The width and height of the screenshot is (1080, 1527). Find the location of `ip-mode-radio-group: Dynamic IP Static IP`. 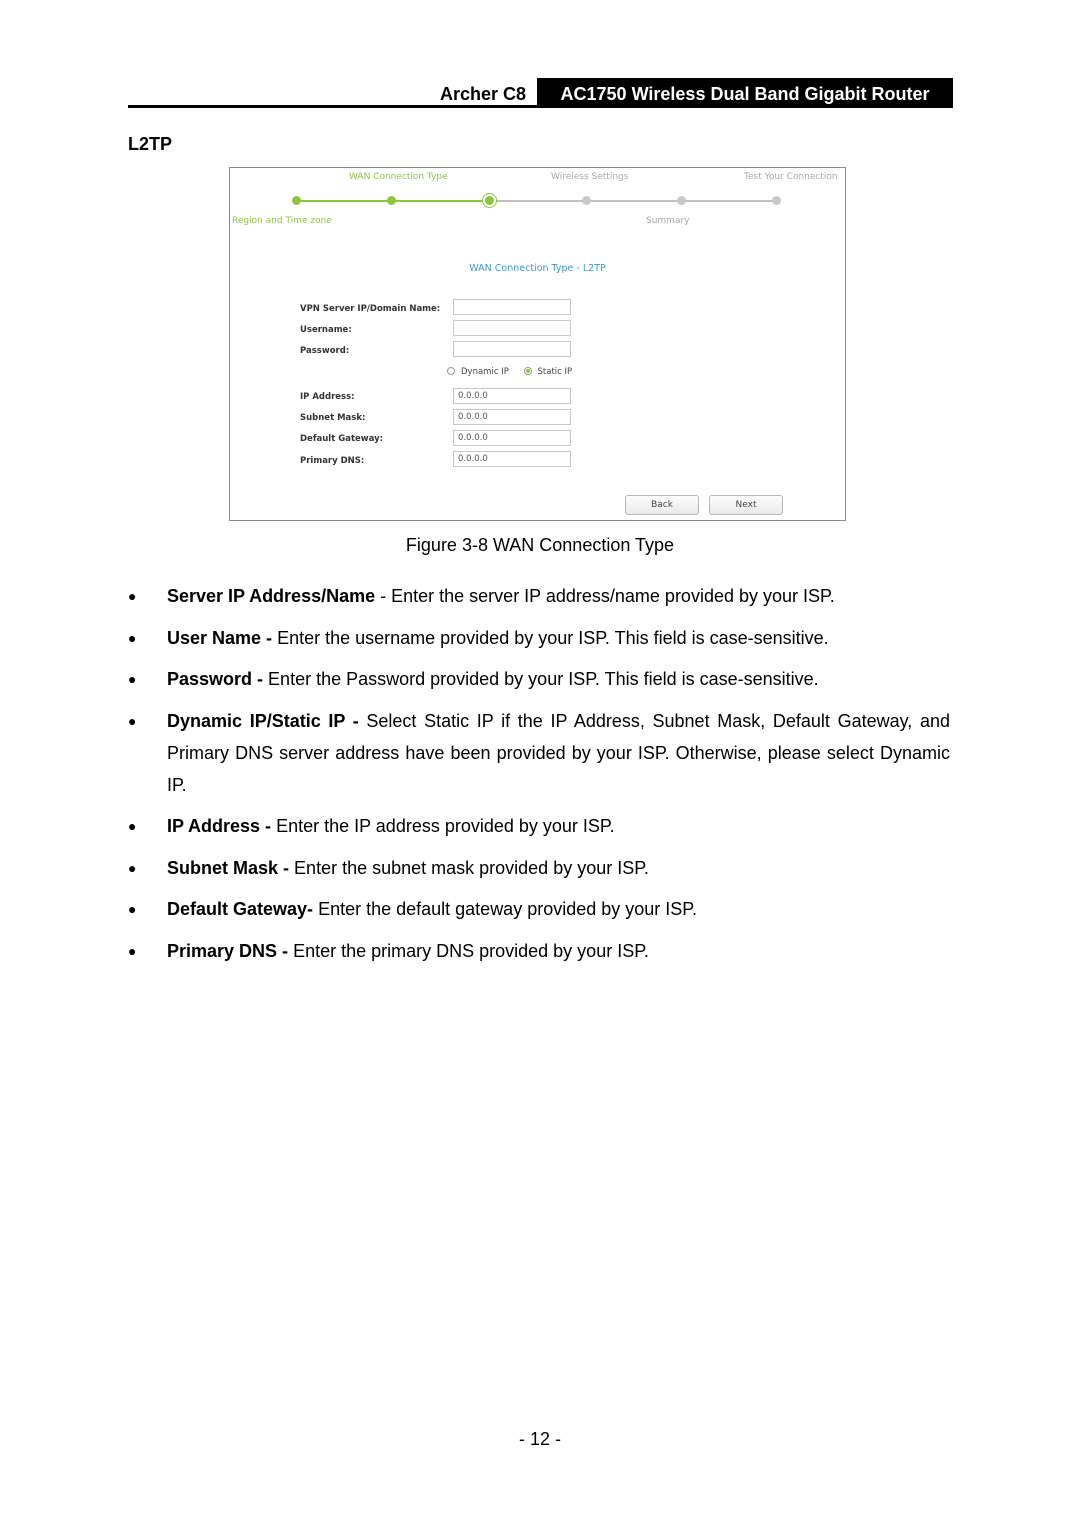

ip-mode-radio-group: Dynamic IP Static IP is located at coordinates (515, 372).